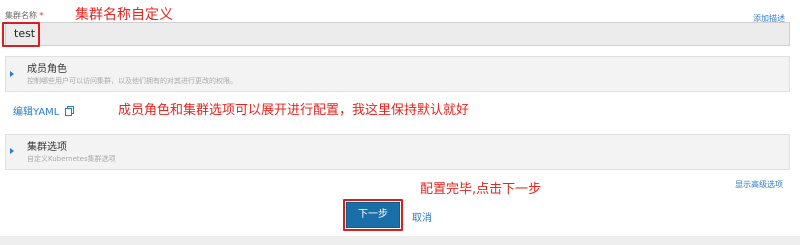 This screenshot has width=800, height=245. Describe the element at coordinates (132, 81) in the screenshot. I see `member-roles-desc: 控制哪些用户可以访问集群，以及他们拥有的对其进行更改的权限。` at that location.